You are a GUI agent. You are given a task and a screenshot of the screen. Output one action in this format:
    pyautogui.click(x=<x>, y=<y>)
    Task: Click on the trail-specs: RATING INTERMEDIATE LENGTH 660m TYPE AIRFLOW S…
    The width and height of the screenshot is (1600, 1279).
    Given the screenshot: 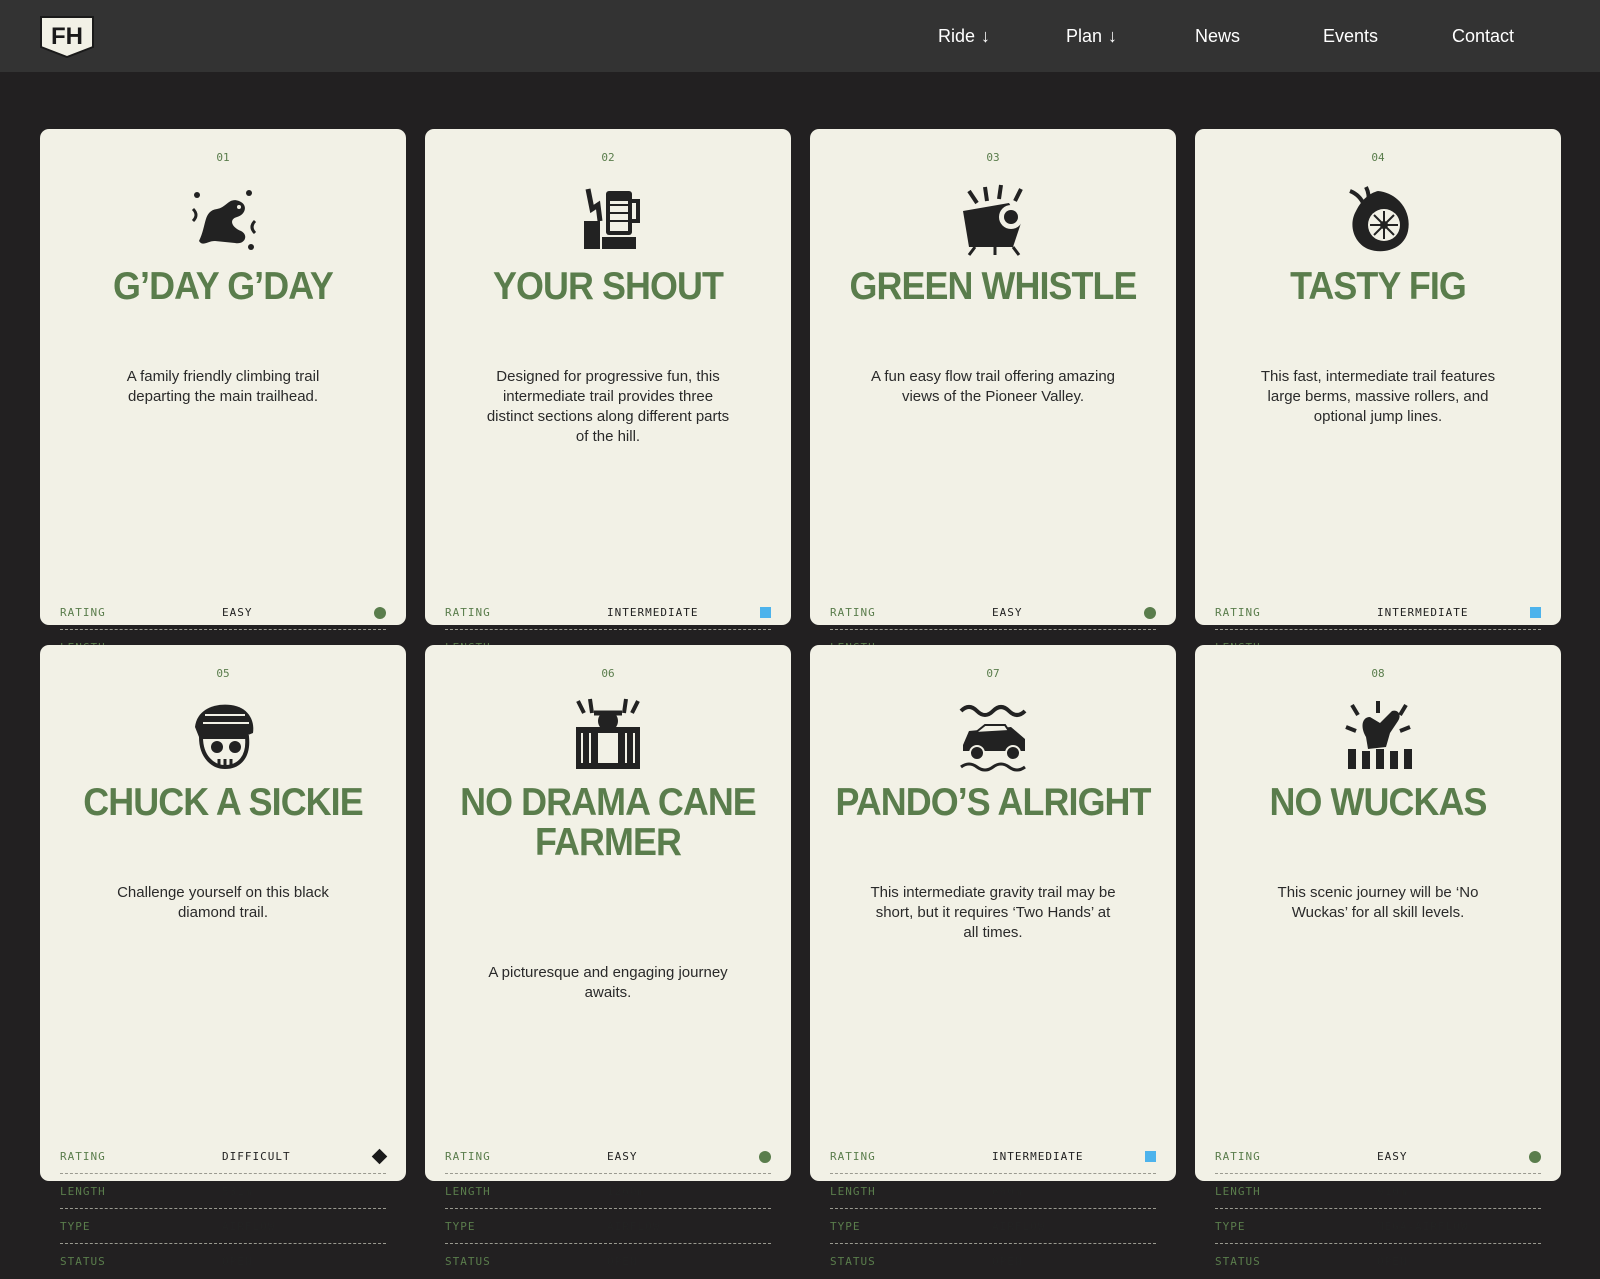 What is the action you would take?
    pyautogui.click(x=993, y=1209)
    